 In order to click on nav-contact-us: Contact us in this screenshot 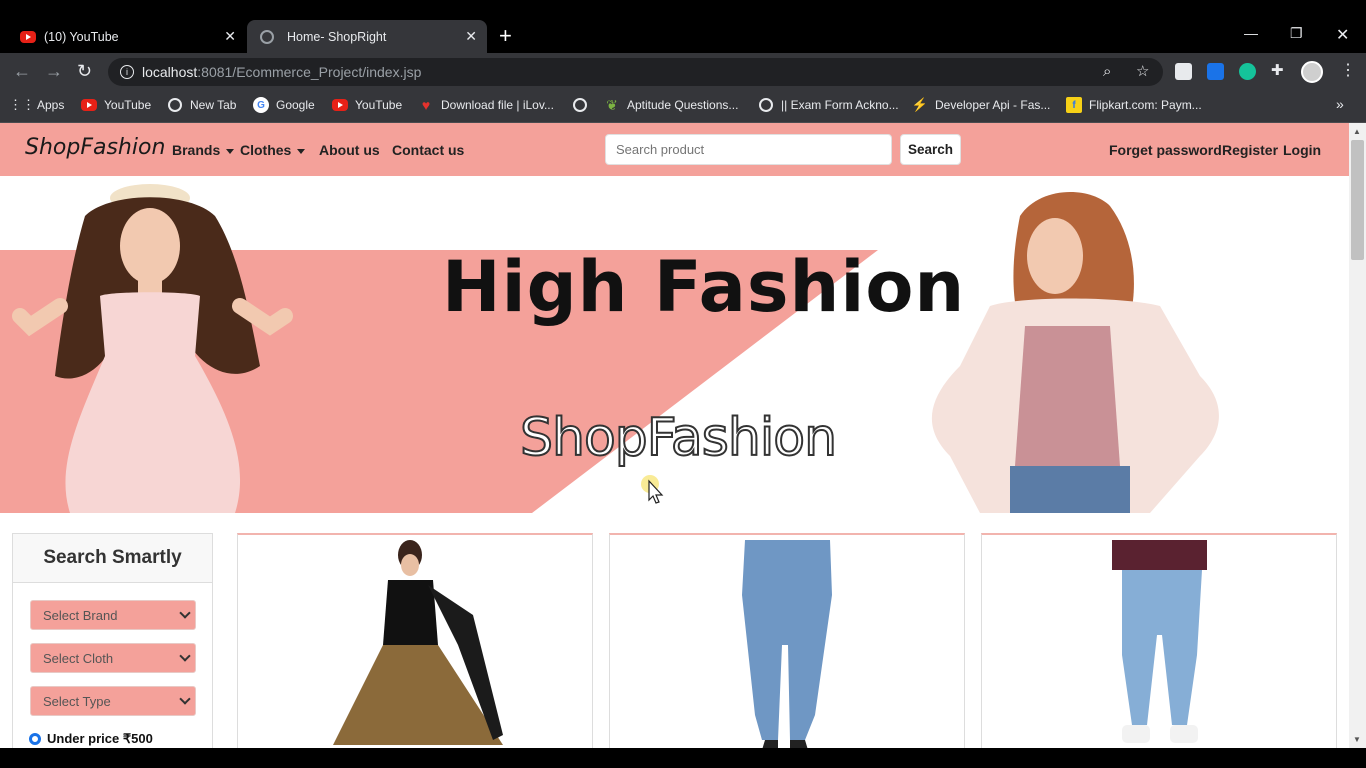, I will do `click(428, 150)`.